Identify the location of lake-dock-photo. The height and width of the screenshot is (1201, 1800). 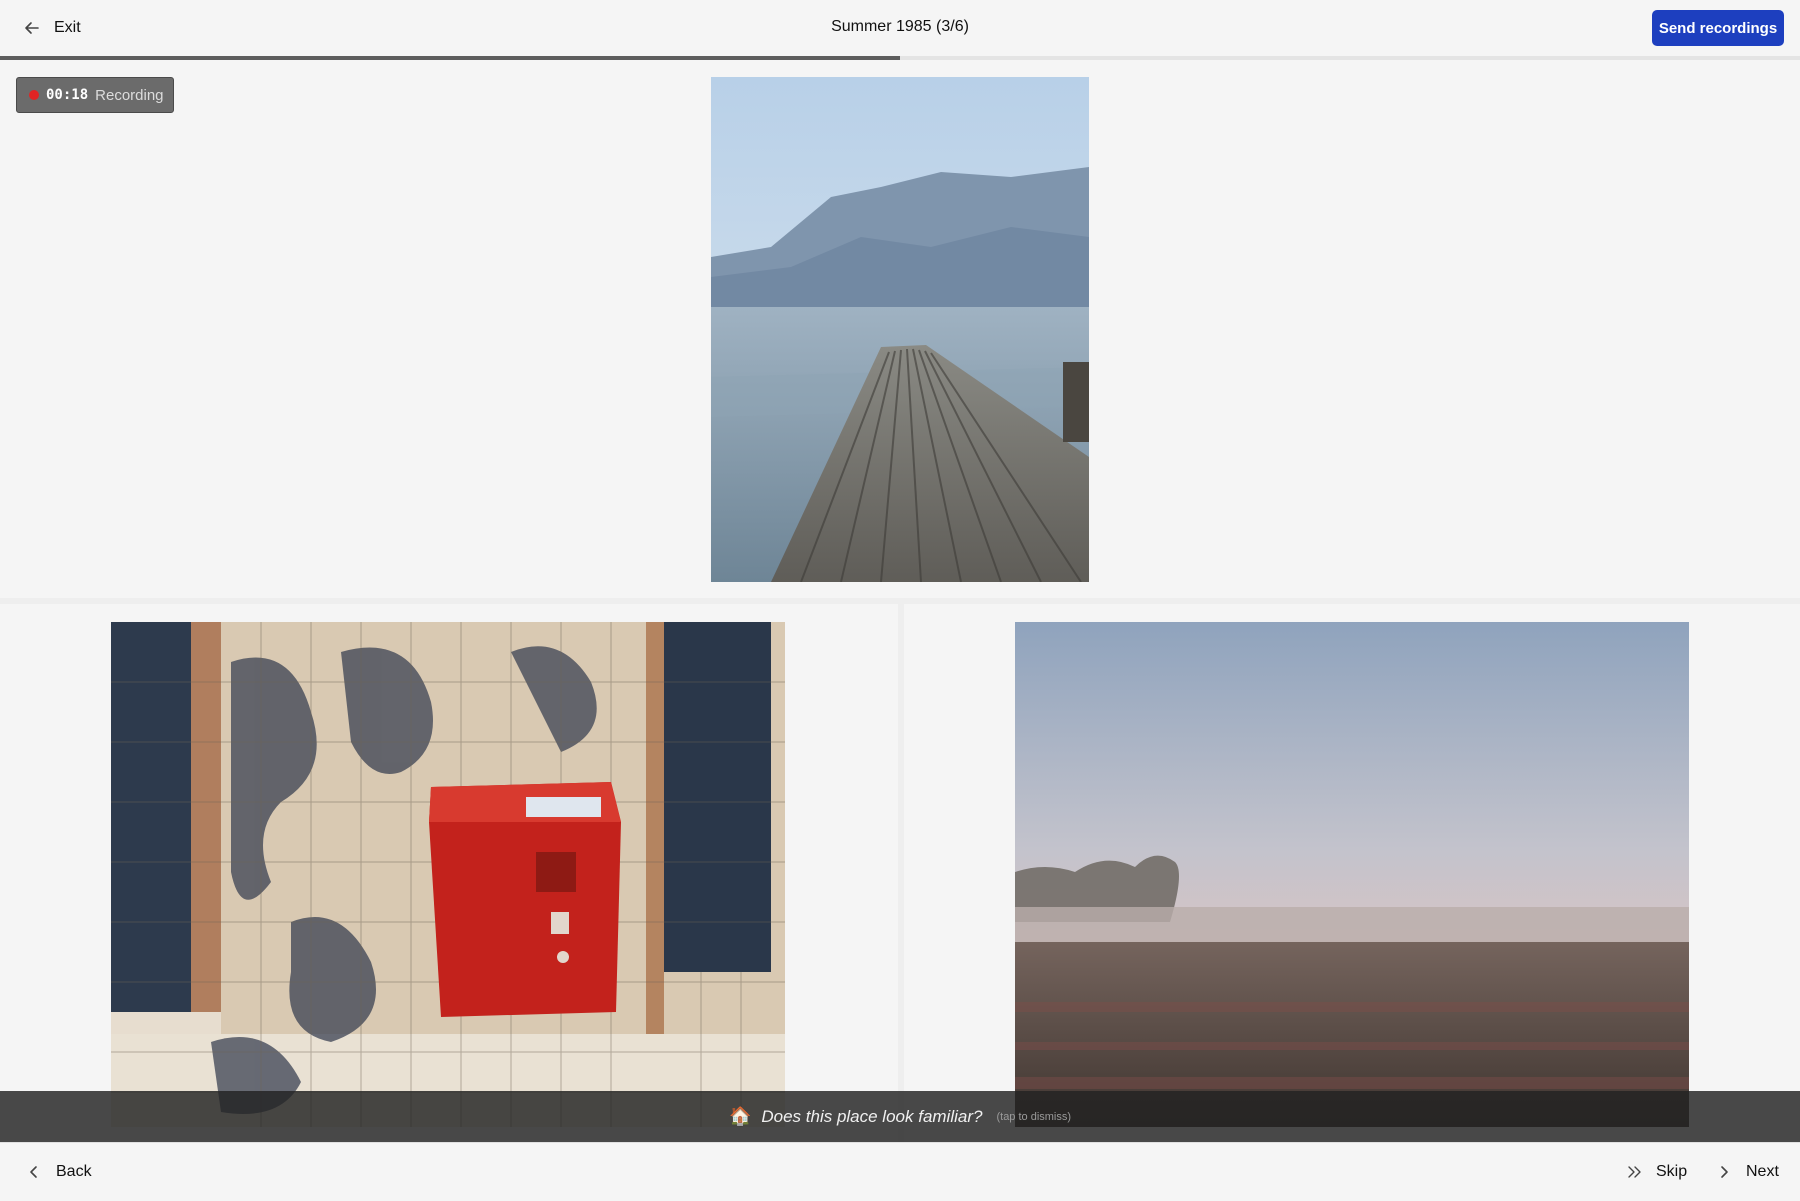
(900, 329).